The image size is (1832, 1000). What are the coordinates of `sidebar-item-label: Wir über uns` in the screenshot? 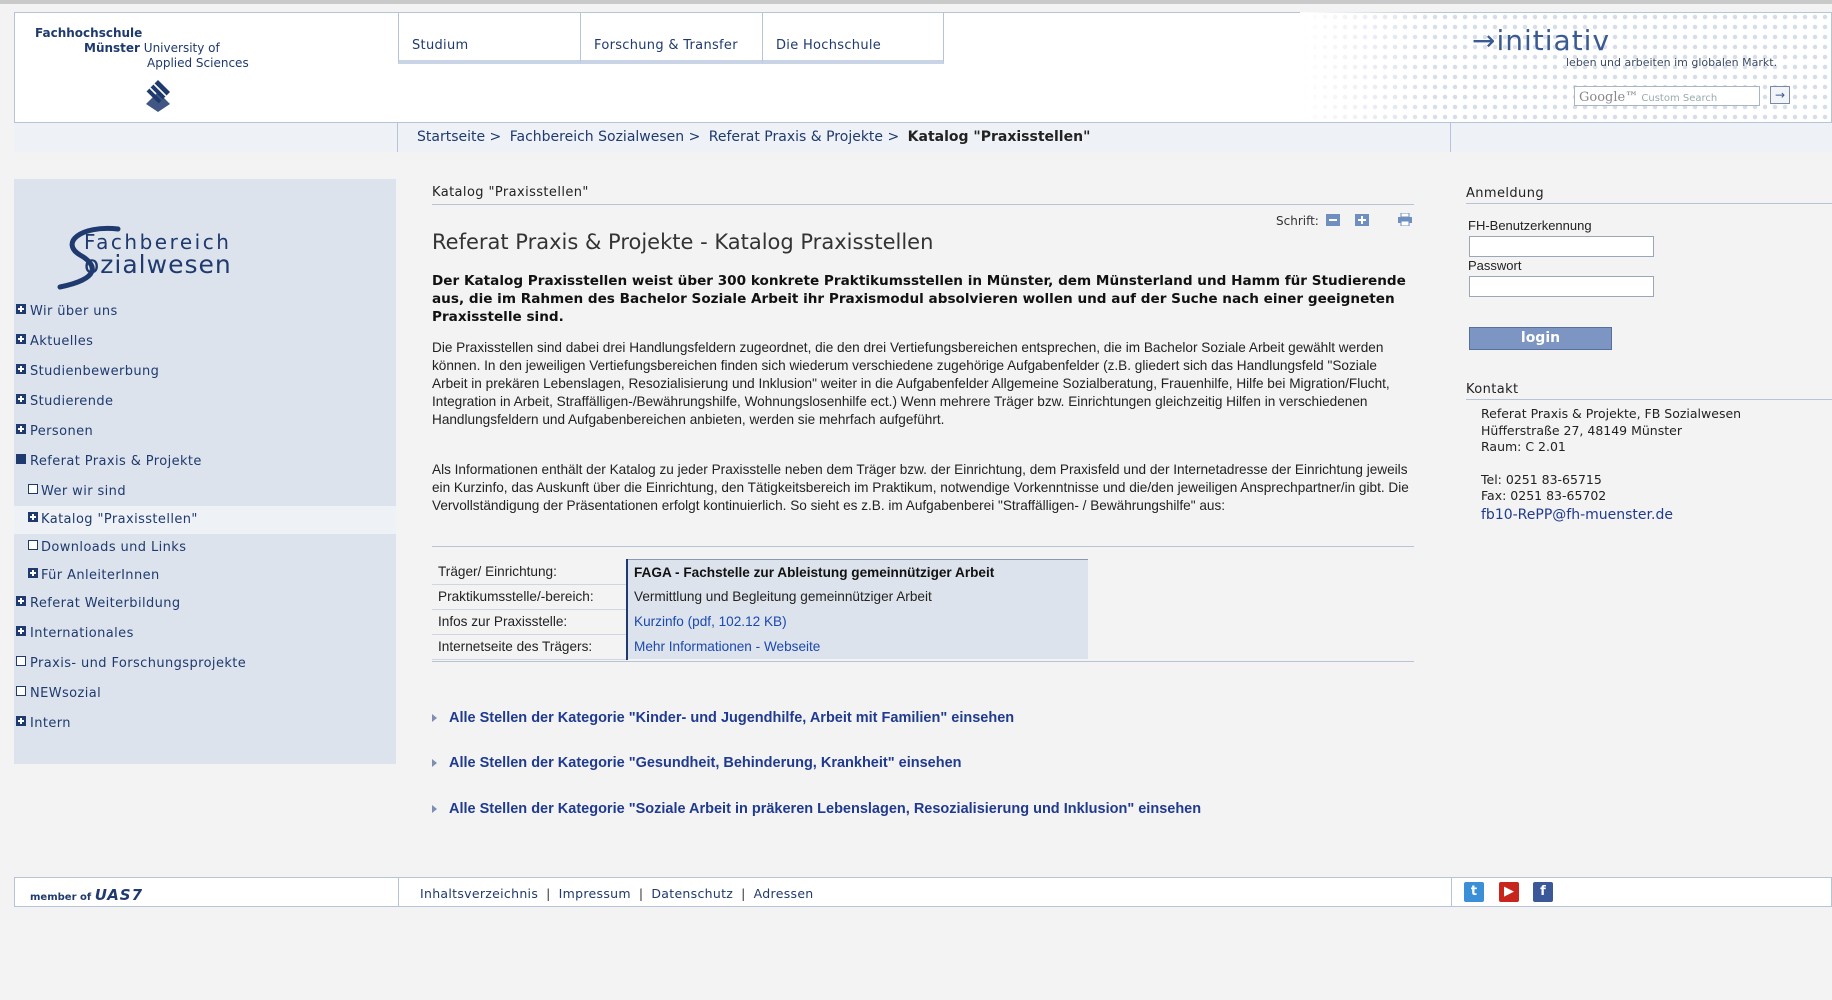 It's located at (74, 311).